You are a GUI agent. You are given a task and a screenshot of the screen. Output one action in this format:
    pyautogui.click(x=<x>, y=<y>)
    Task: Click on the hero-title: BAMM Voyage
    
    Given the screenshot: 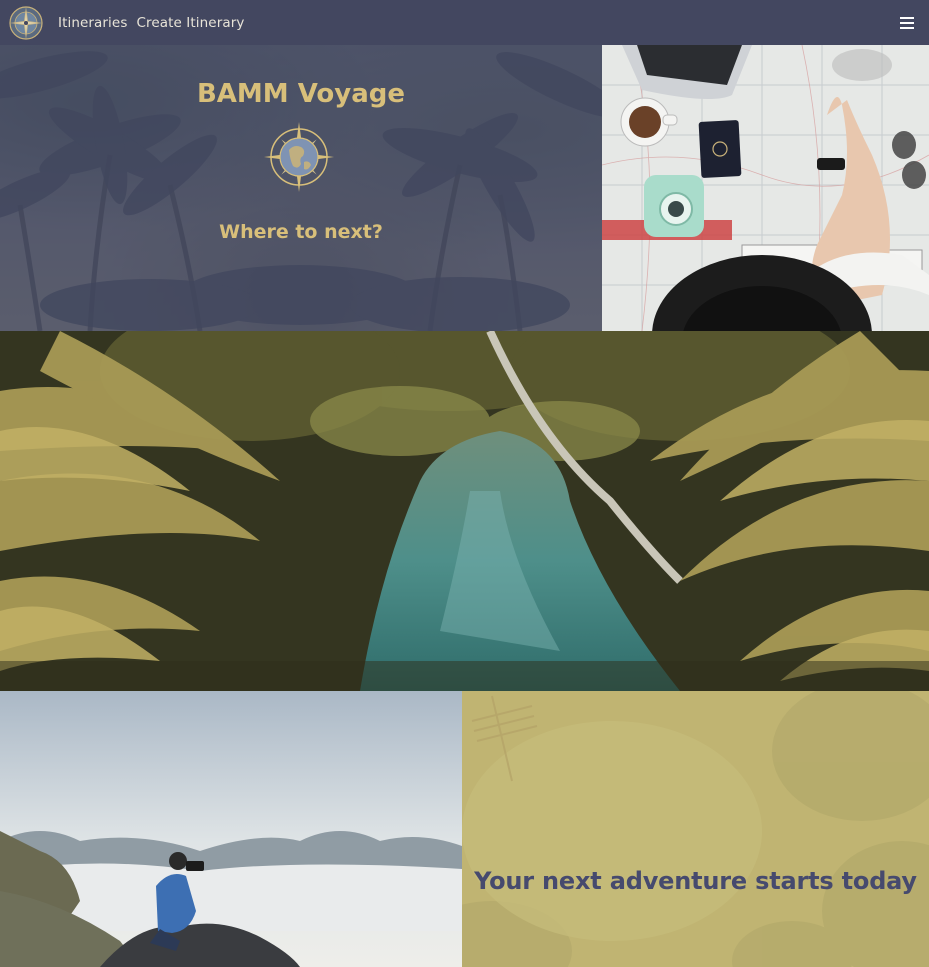 What is the action you would take?
    pyautogui.click(x=301, y=94)
    